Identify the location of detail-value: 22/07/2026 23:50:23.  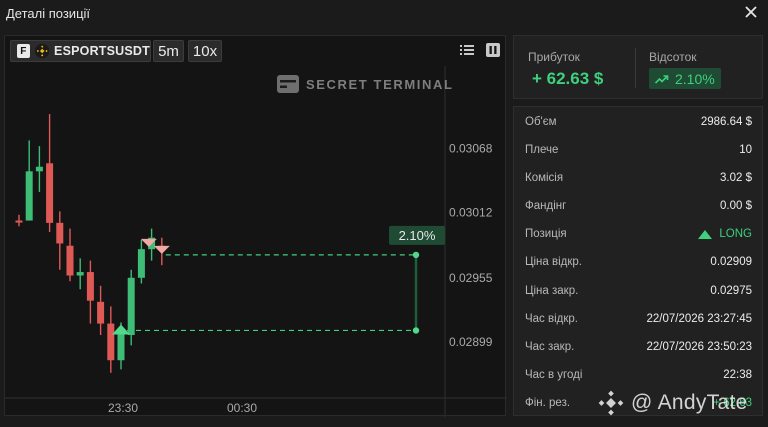
(699, 347).